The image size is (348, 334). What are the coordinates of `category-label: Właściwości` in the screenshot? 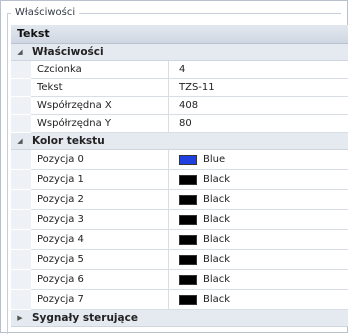 It's located at (68, 52).